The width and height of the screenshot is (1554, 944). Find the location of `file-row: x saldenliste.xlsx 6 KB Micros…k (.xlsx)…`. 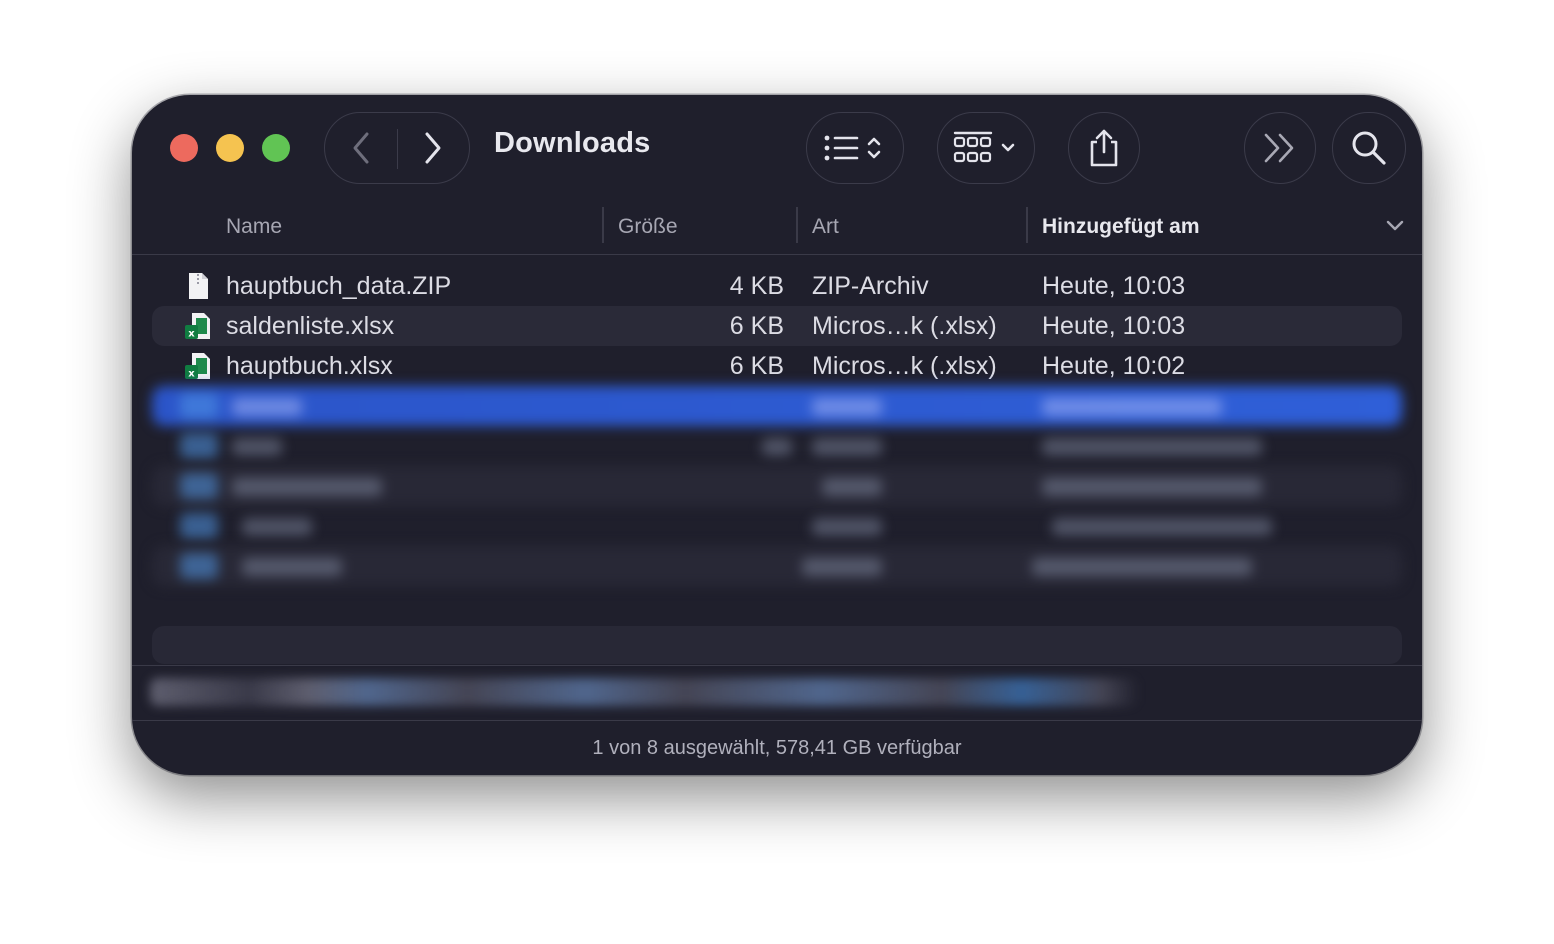

file-row: x saldenliste.xlsx 6 KB Micros…k (.xlsx)… is located at coordinates (777, 326).